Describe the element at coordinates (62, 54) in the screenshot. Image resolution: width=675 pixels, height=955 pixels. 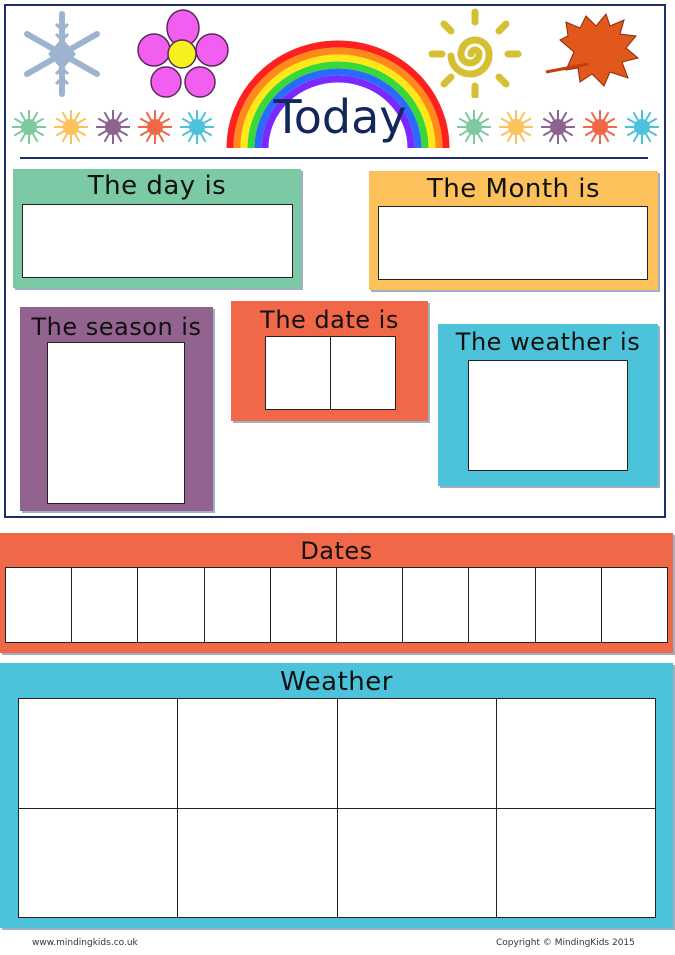
I see `snowflake-icon` at that location.